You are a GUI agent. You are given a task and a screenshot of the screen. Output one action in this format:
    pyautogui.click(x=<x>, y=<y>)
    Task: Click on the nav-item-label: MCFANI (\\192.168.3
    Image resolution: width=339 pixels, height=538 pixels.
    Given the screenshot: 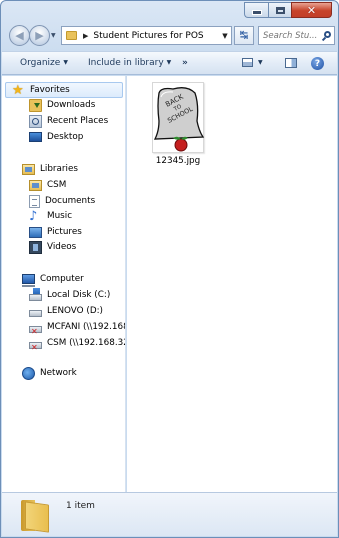 What is the action you would take?
    pyautogui.click(x=86, y=327)
    